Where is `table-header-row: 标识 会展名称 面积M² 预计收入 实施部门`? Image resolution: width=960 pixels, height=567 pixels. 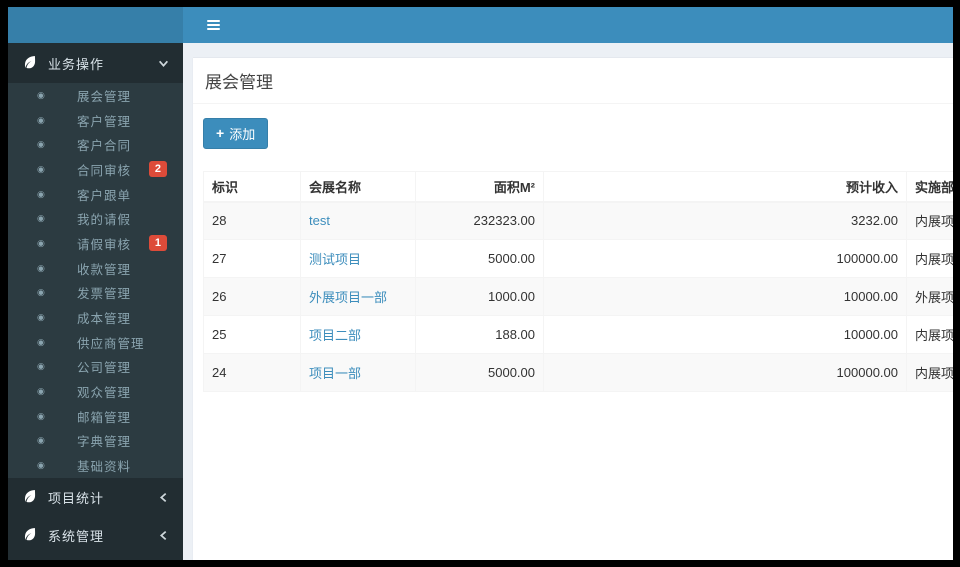
table-header-row: 标识 会展名称 面积M² 预计收入 实施部门 is located at coordinates (578, 187).